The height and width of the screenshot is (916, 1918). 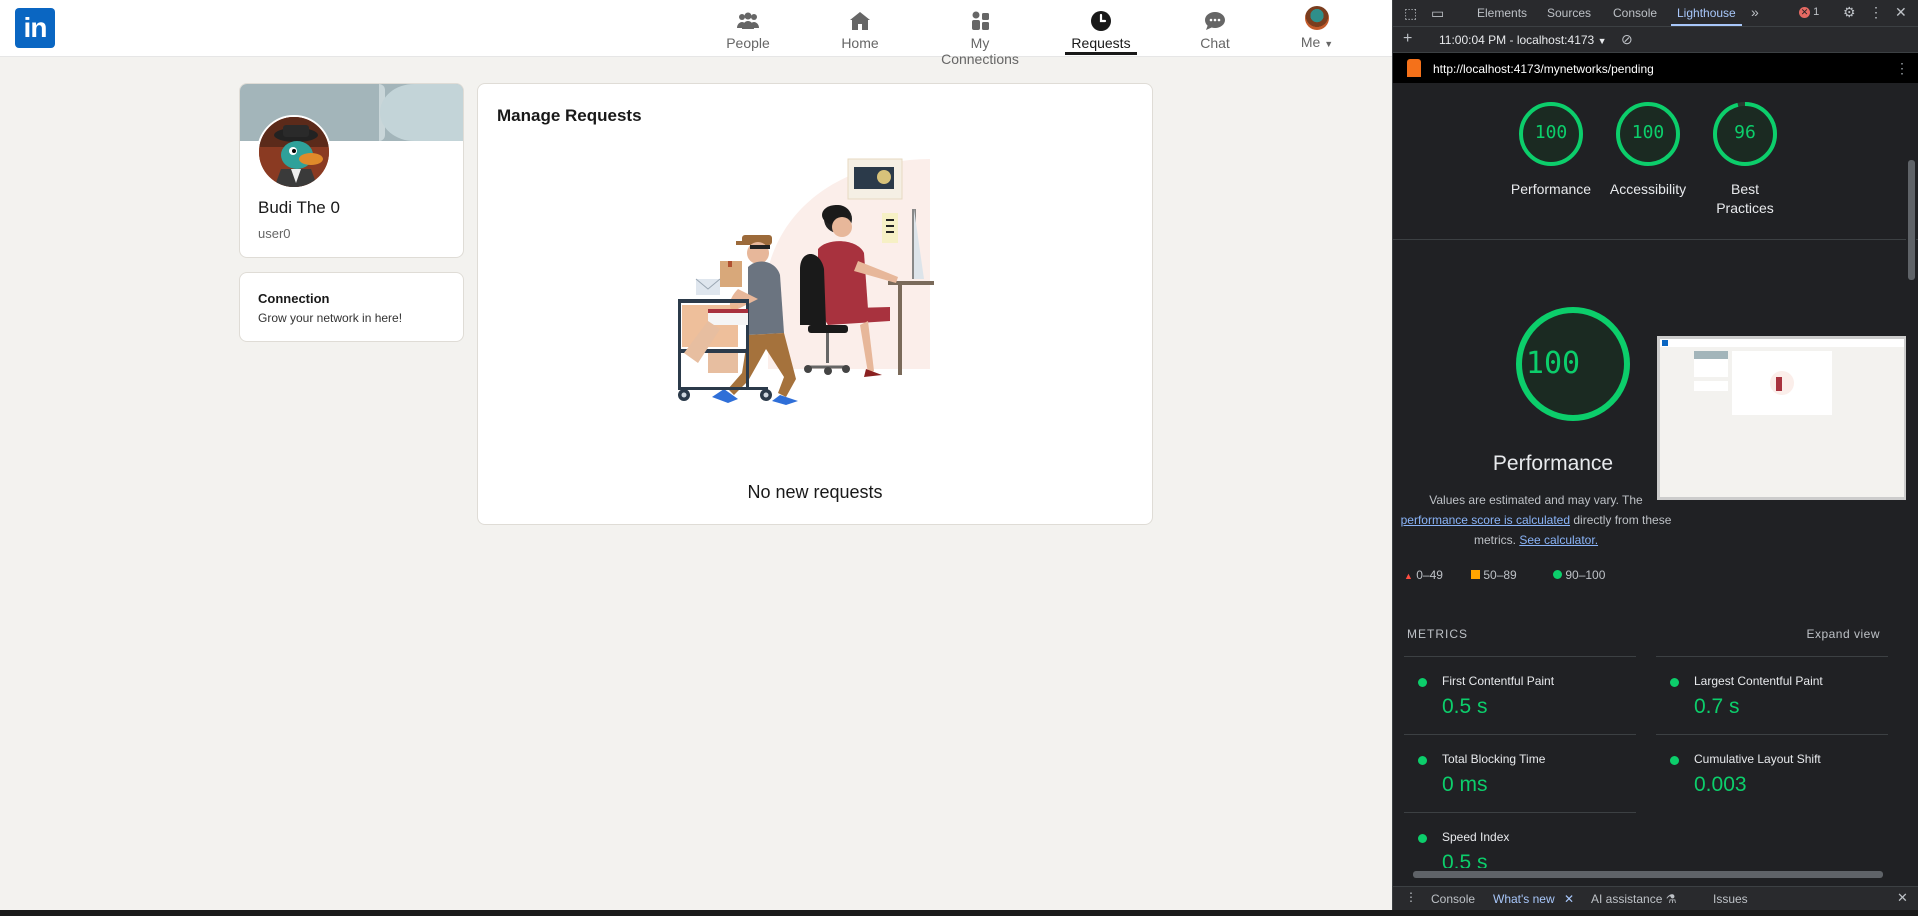 I want to click on profile-avatar, so click(x=294, y=152).